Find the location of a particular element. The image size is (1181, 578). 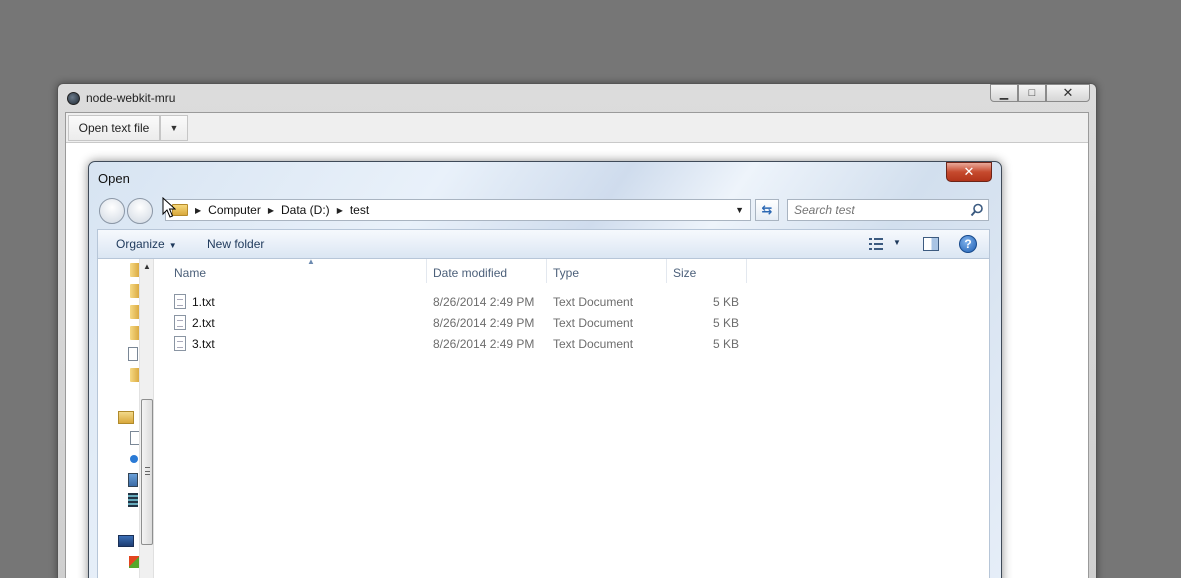

breadcrumb-computer: Computer is located at coordinates (234, 210).